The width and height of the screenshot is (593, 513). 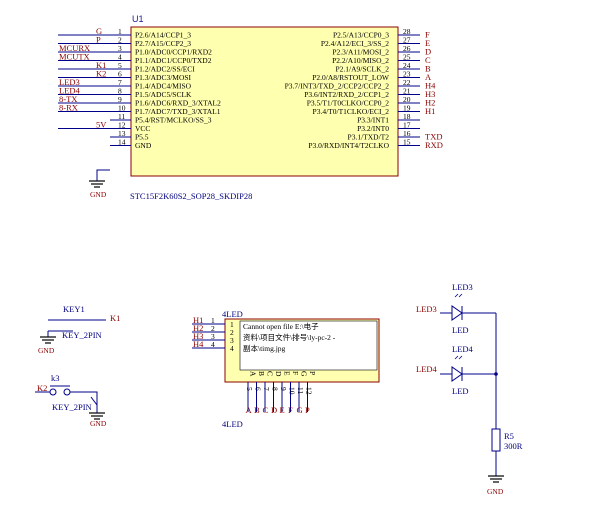 I want to click on led-module-pin-name: A, so click(x=253, y=374).